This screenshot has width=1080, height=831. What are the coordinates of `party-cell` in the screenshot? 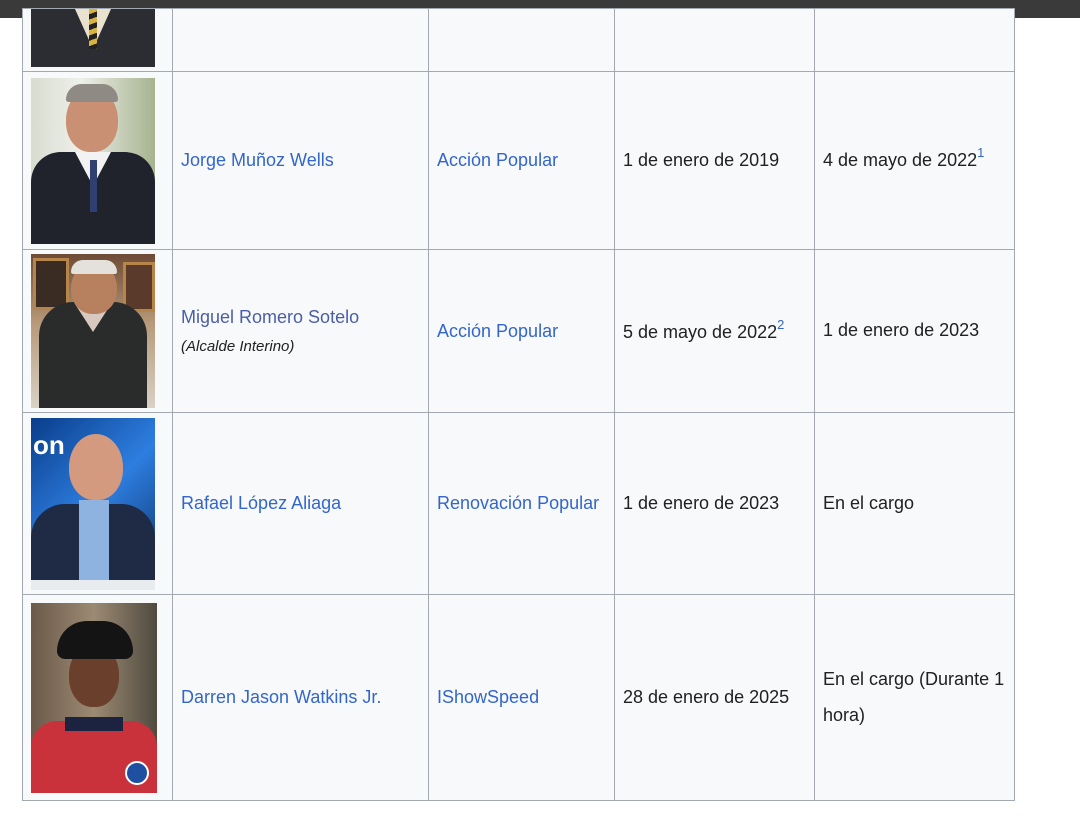 It's located at (521, 40).